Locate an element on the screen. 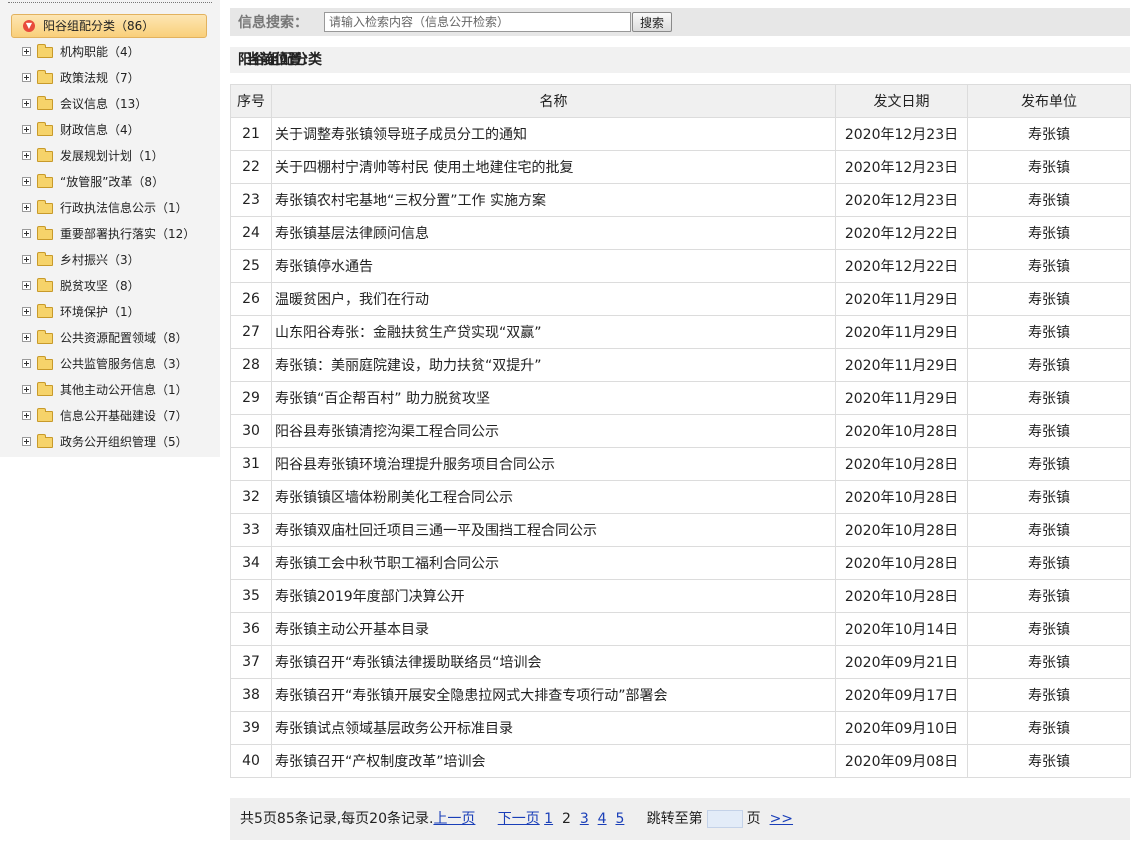 The width and height of the screenshot is (1143, 850). table-row: 40 寿张镇召开“产权制度改革”培训会 2020年09月08日 寿张镇 is located at coordinates (680, 761).